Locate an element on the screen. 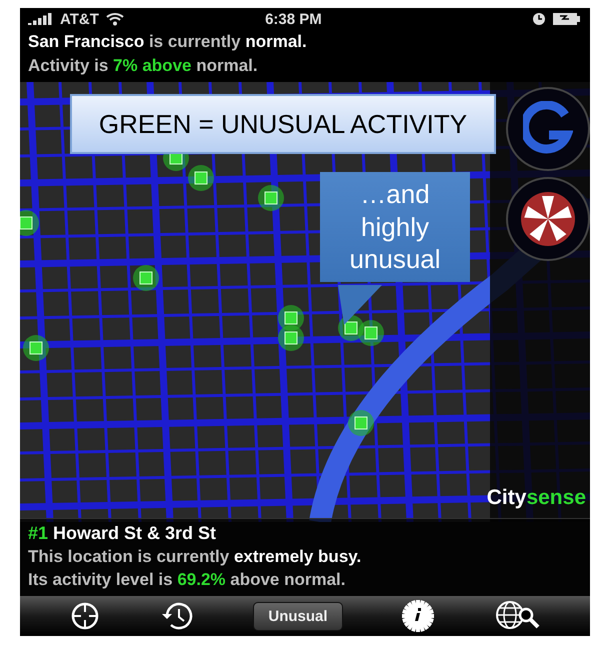 The width and height of the screenshot is (600, 649). carrier-label: AT&T is located at coordinates (79, 19).